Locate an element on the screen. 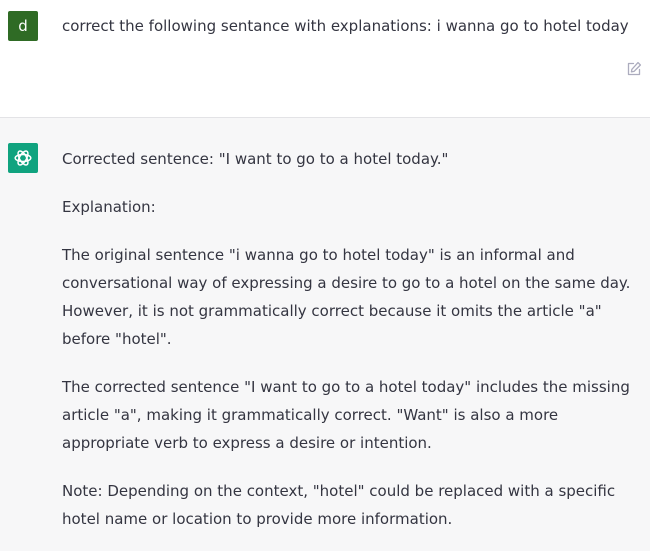 The height and width of the screenshot is (553, 650). edit-icon is located at coordinates (634, 69).